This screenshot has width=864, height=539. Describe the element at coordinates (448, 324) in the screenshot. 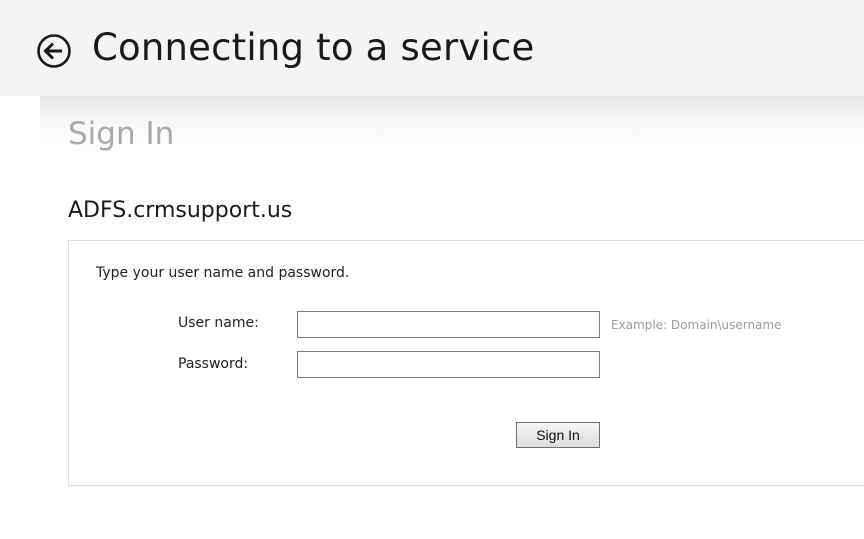

I see `username-input` at that location.